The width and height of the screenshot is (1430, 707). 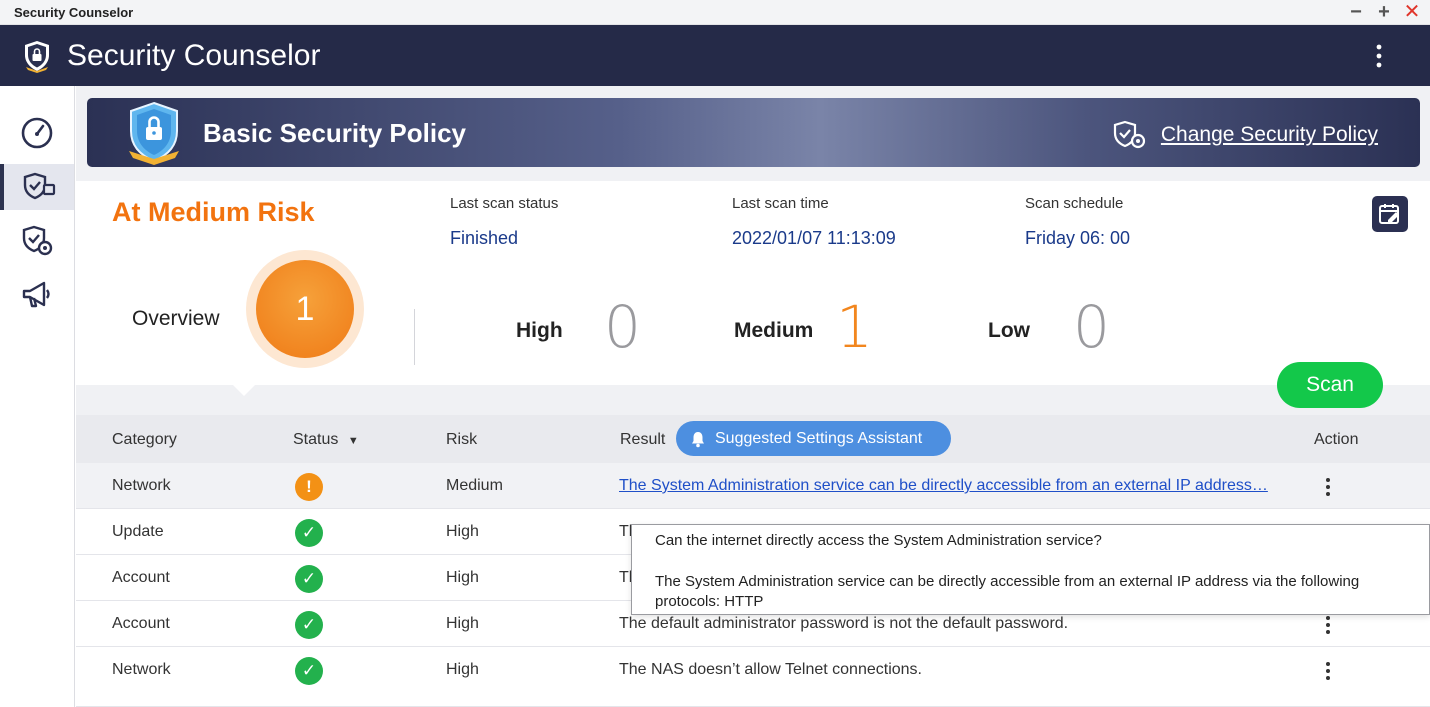 I want to click on minimize-button: −, so click(x=1356, y=12).